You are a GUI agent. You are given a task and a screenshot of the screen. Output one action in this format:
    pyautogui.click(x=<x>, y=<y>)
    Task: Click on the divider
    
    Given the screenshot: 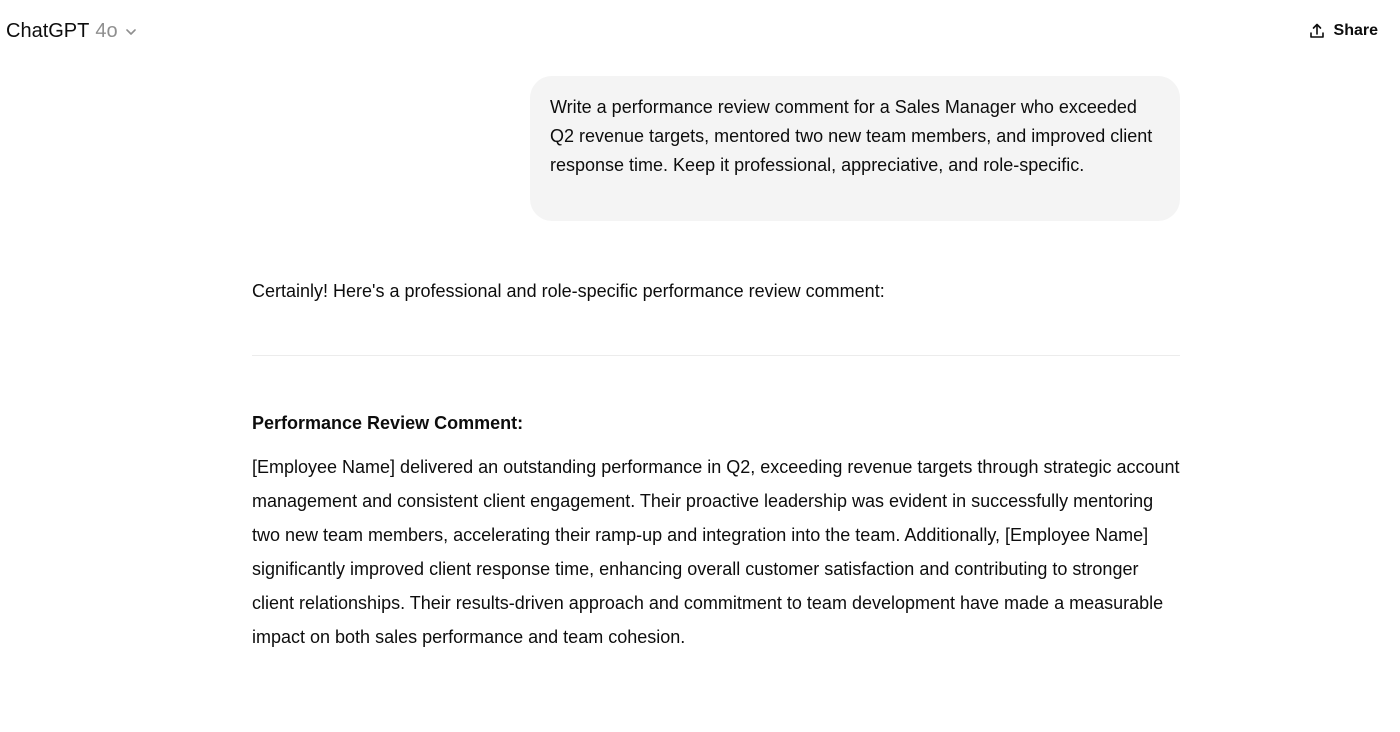 What is the action you would take?
    pyautogui.click(x=716, y=355)
    